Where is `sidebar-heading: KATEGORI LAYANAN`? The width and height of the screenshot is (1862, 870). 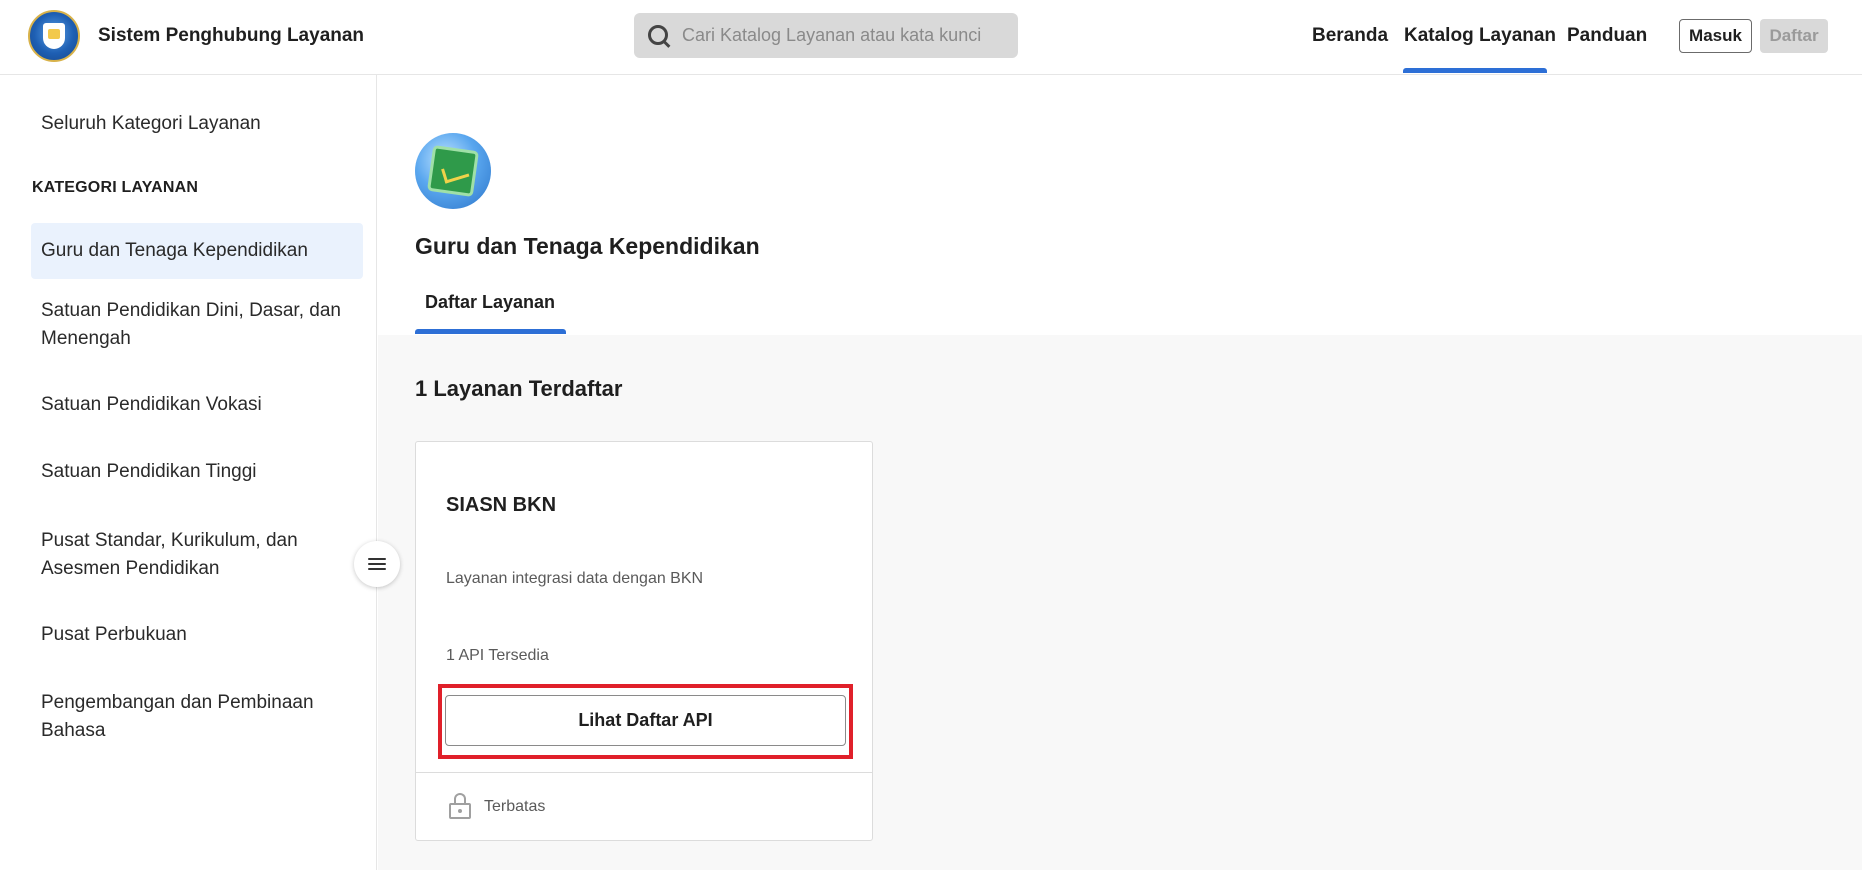
sidebar-heading: KATEGORI LAYANAN is located at coordinates (115, 187).